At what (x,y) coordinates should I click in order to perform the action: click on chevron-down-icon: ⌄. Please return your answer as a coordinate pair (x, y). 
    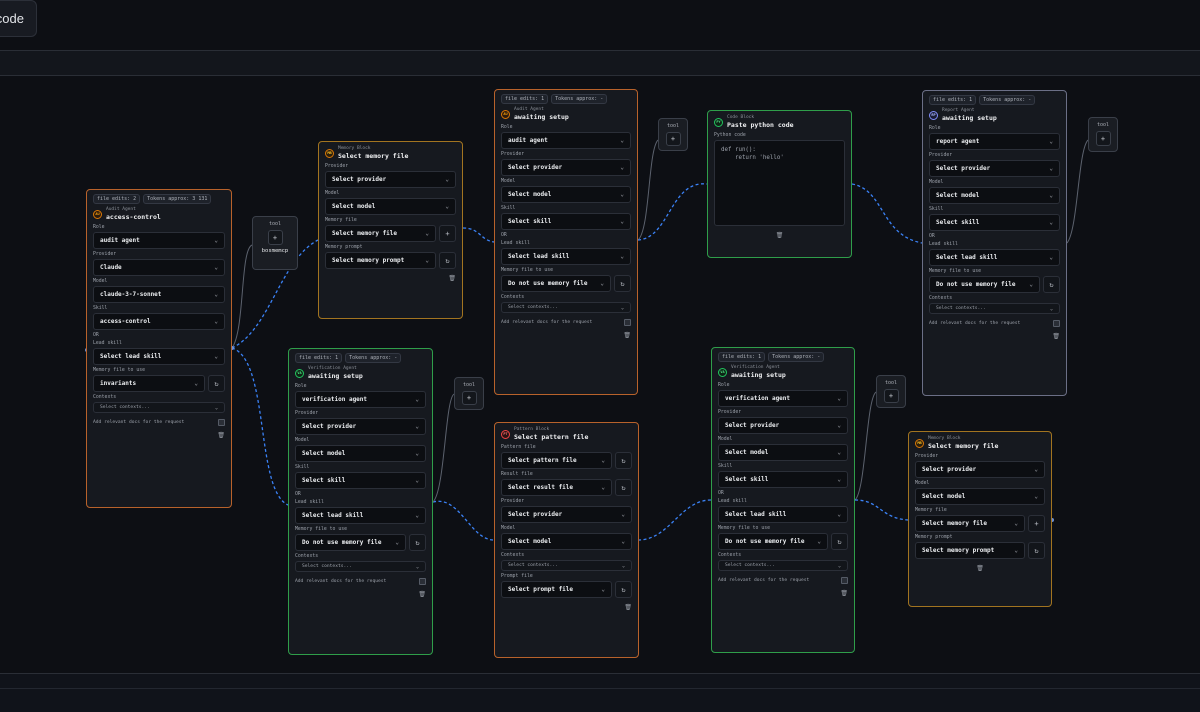
    Looking at the image, I should click on (1051, 141).